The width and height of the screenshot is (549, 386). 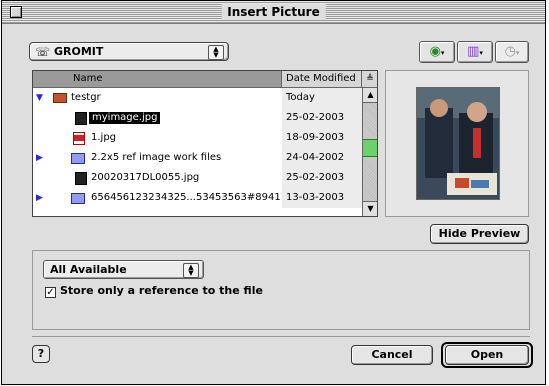 I want to click on file-name: 20020317DL0055.jpg, so click(x=145, y=177).